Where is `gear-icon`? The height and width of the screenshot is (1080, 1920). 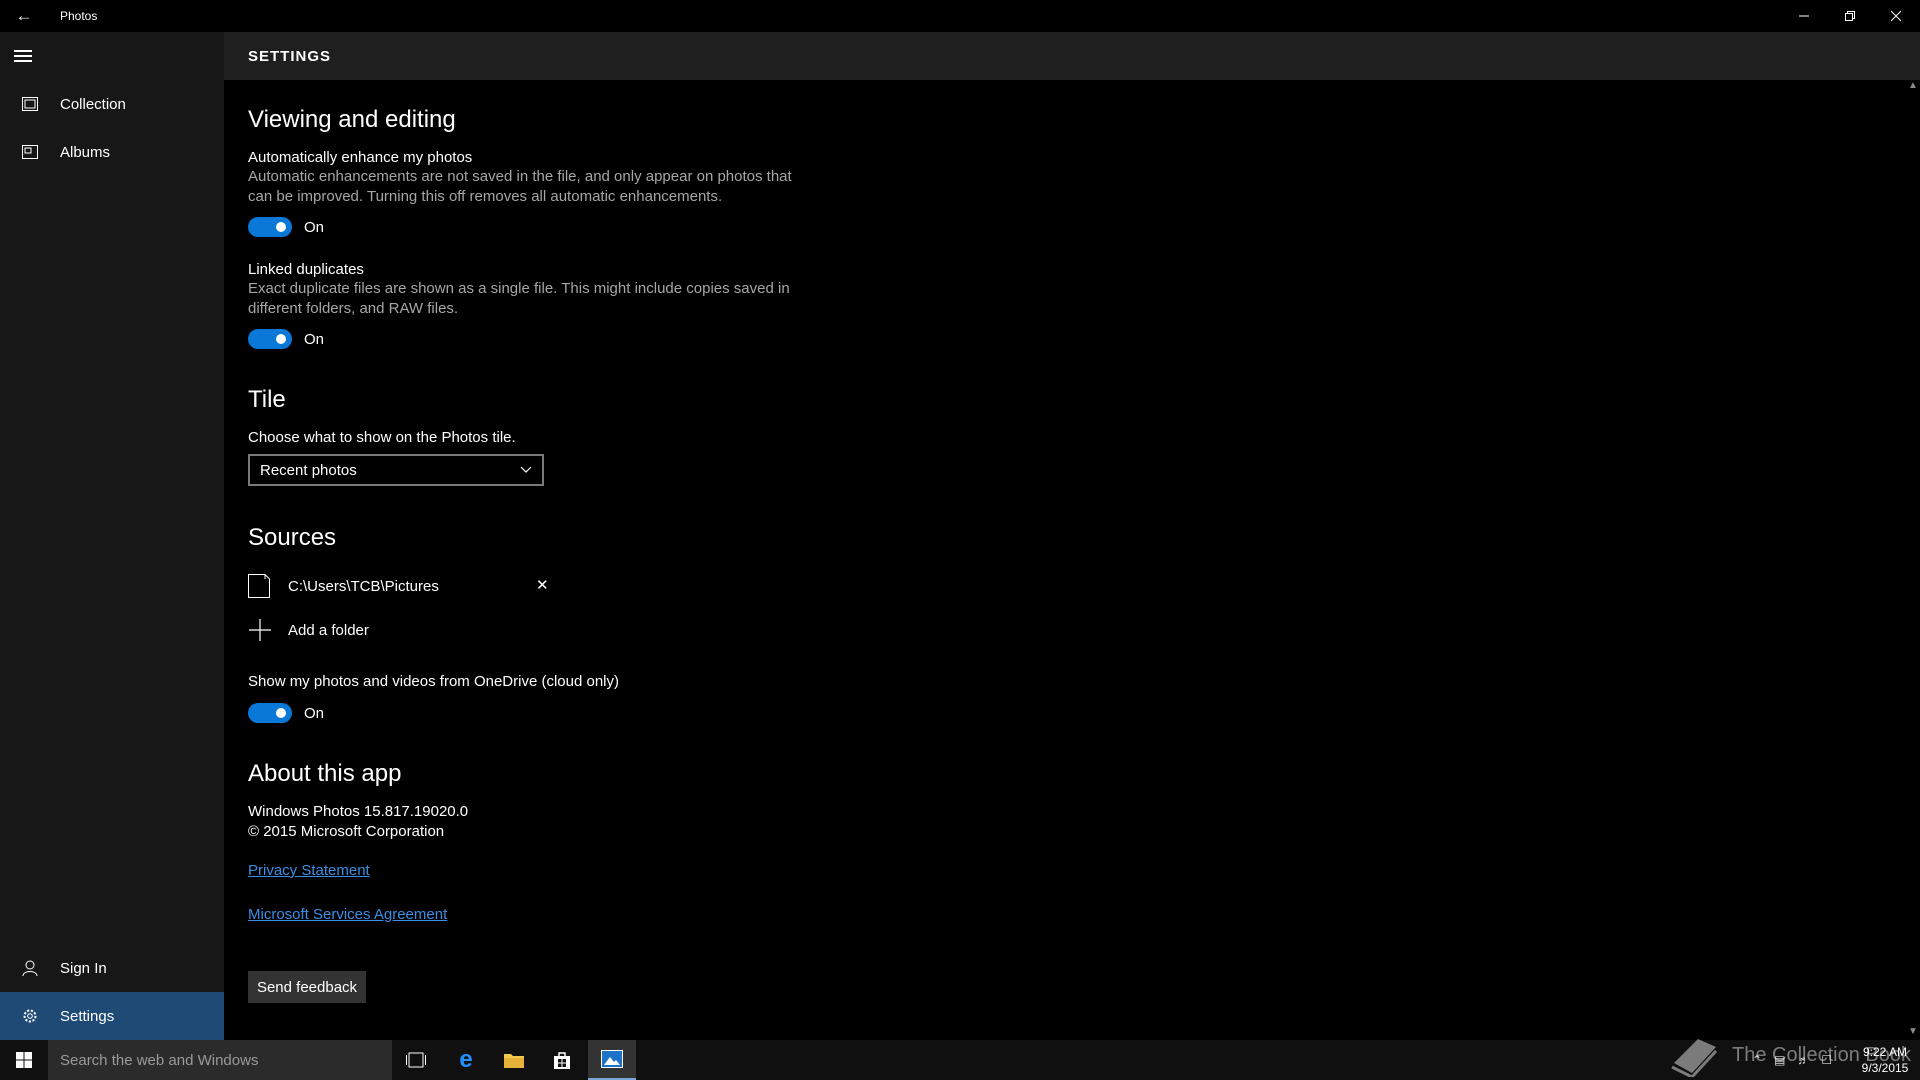
gear-icon is located at coordinates (30, 1016).